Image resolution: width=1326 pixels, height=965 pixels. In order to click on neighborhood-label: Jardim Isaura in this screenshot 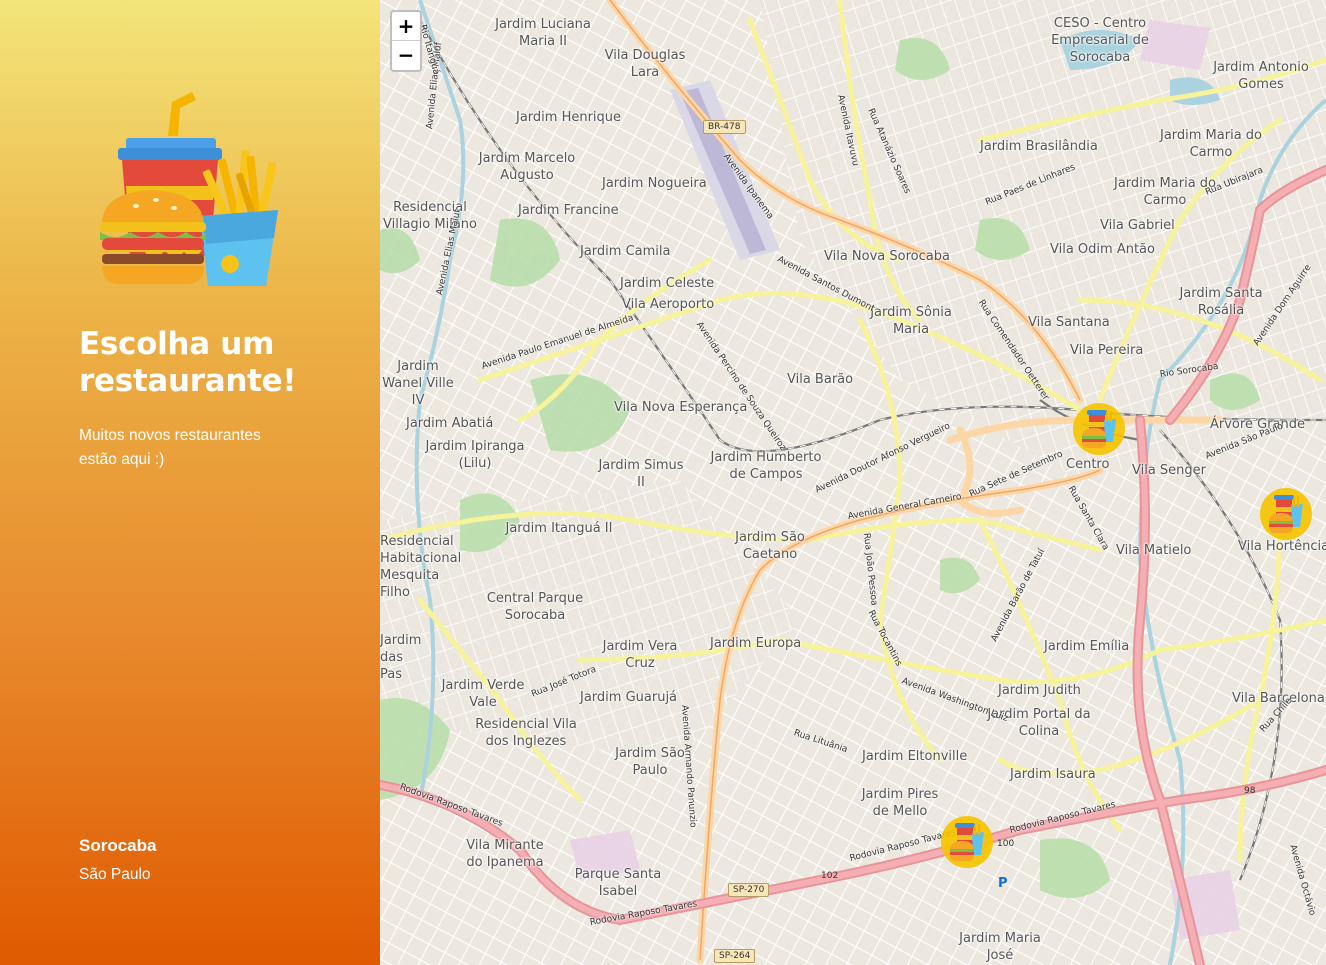, I will do `click(1053, 774)`.